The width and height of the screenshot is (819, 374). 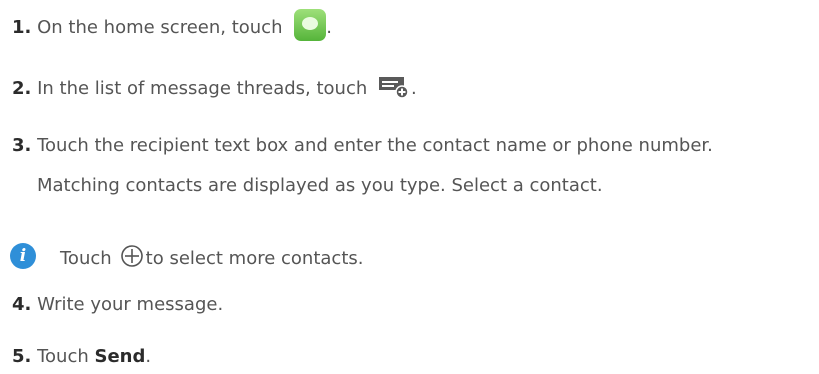 I want to click on send-keyword: Send, so click(x=120, y=356).